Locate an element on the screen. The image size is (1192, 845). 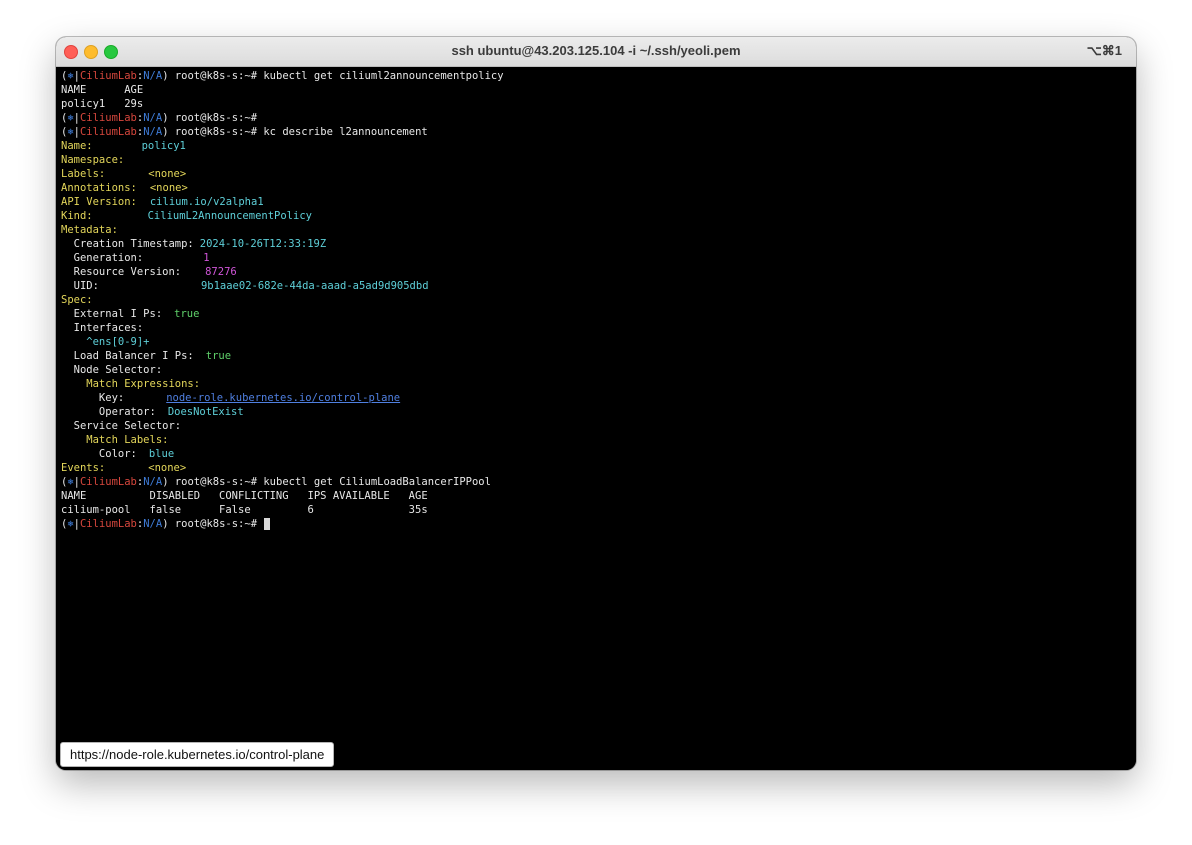
output-header: NAME AGE is located at coordinates (102, 90).